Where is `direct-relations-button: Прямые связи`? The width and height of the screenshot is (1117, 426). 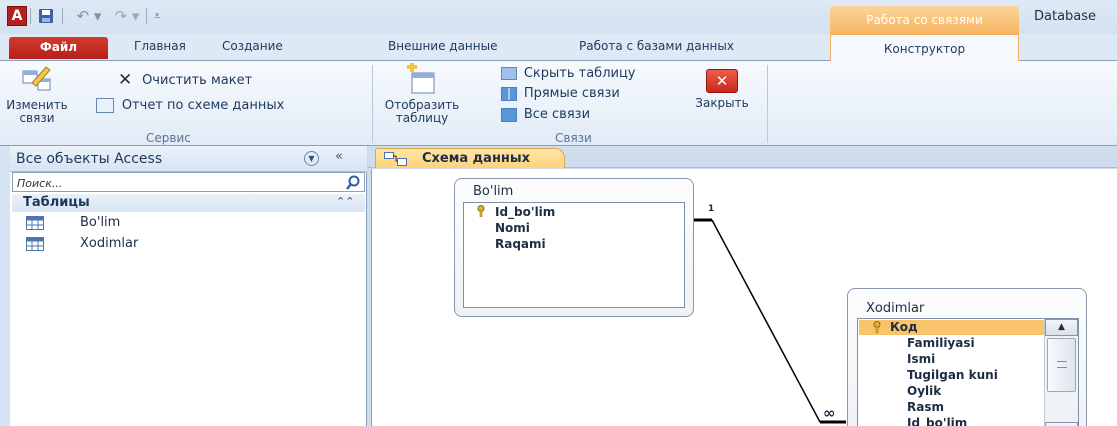
direct-relations-button: Прямые связи is located at coordinates (560, 93).